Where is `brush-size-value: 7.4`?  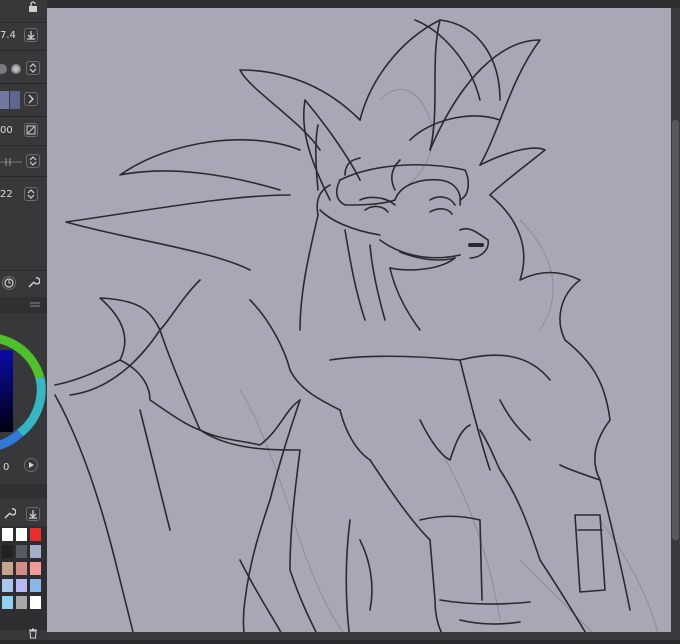 brush-size-value: 7.4 is located at coordinates (8, 36).